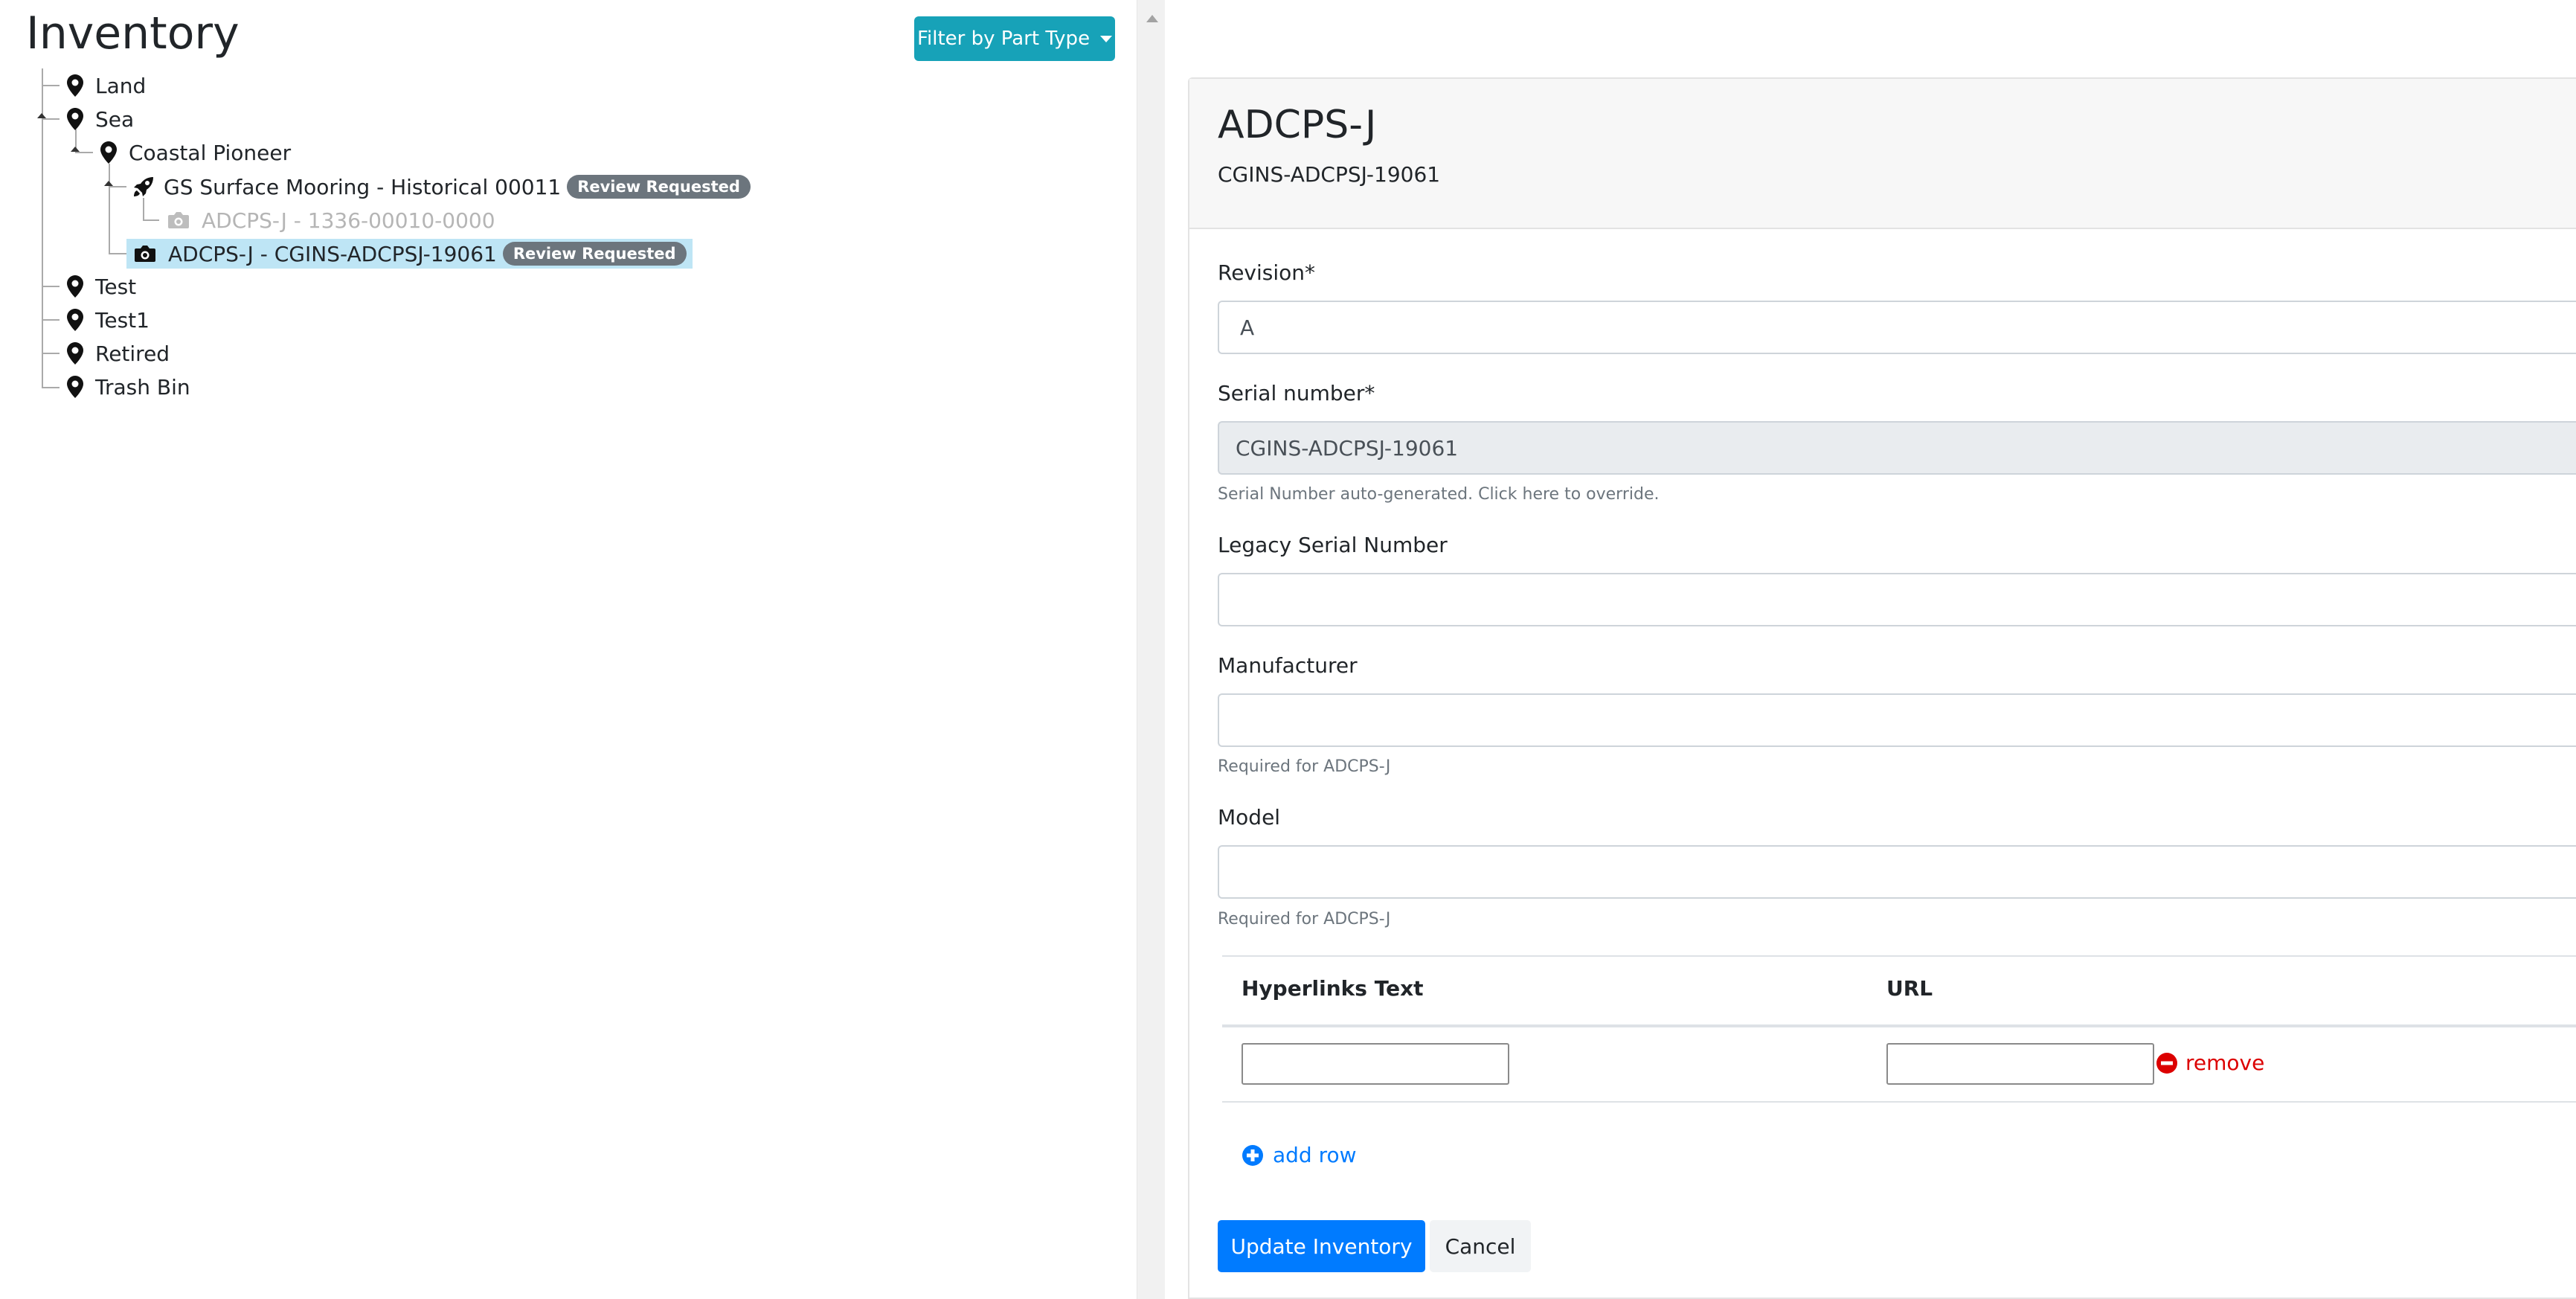 The height and width of the screenshot is (1299, 2576). Describe the element at coordinates (1333, 988) in the screenshot. I see `hyperlinks-text-column-header: Hyperlinks Text` at that location.